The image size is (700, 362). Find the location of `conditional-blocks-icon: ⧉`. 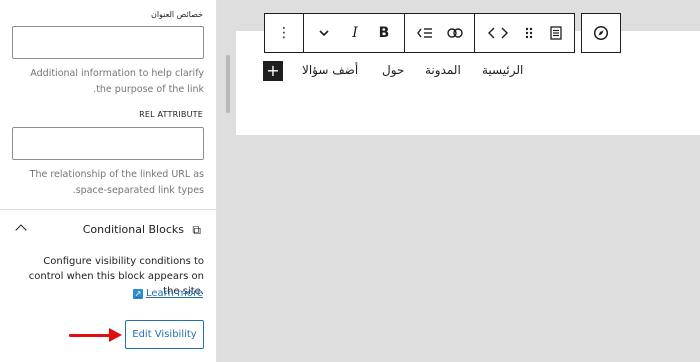

conditional-blocks-icon: ⧉ is located at coordinates (196, 230).